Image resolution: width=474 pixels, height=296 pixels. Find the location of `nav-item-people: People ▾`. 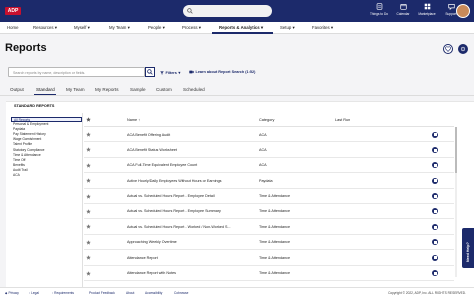

nav-item-people: People ▾ is located at coordinates (156, 28).